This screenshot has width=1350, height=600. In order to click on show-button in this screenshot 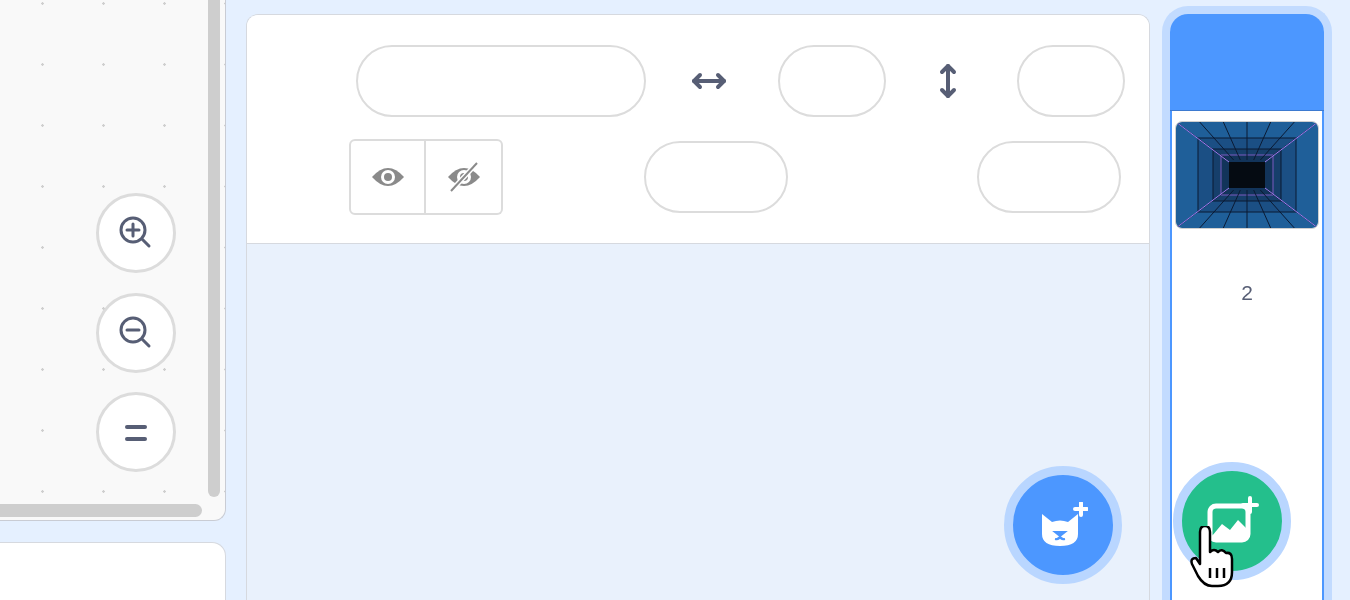, I will do `click(387, 177)`.